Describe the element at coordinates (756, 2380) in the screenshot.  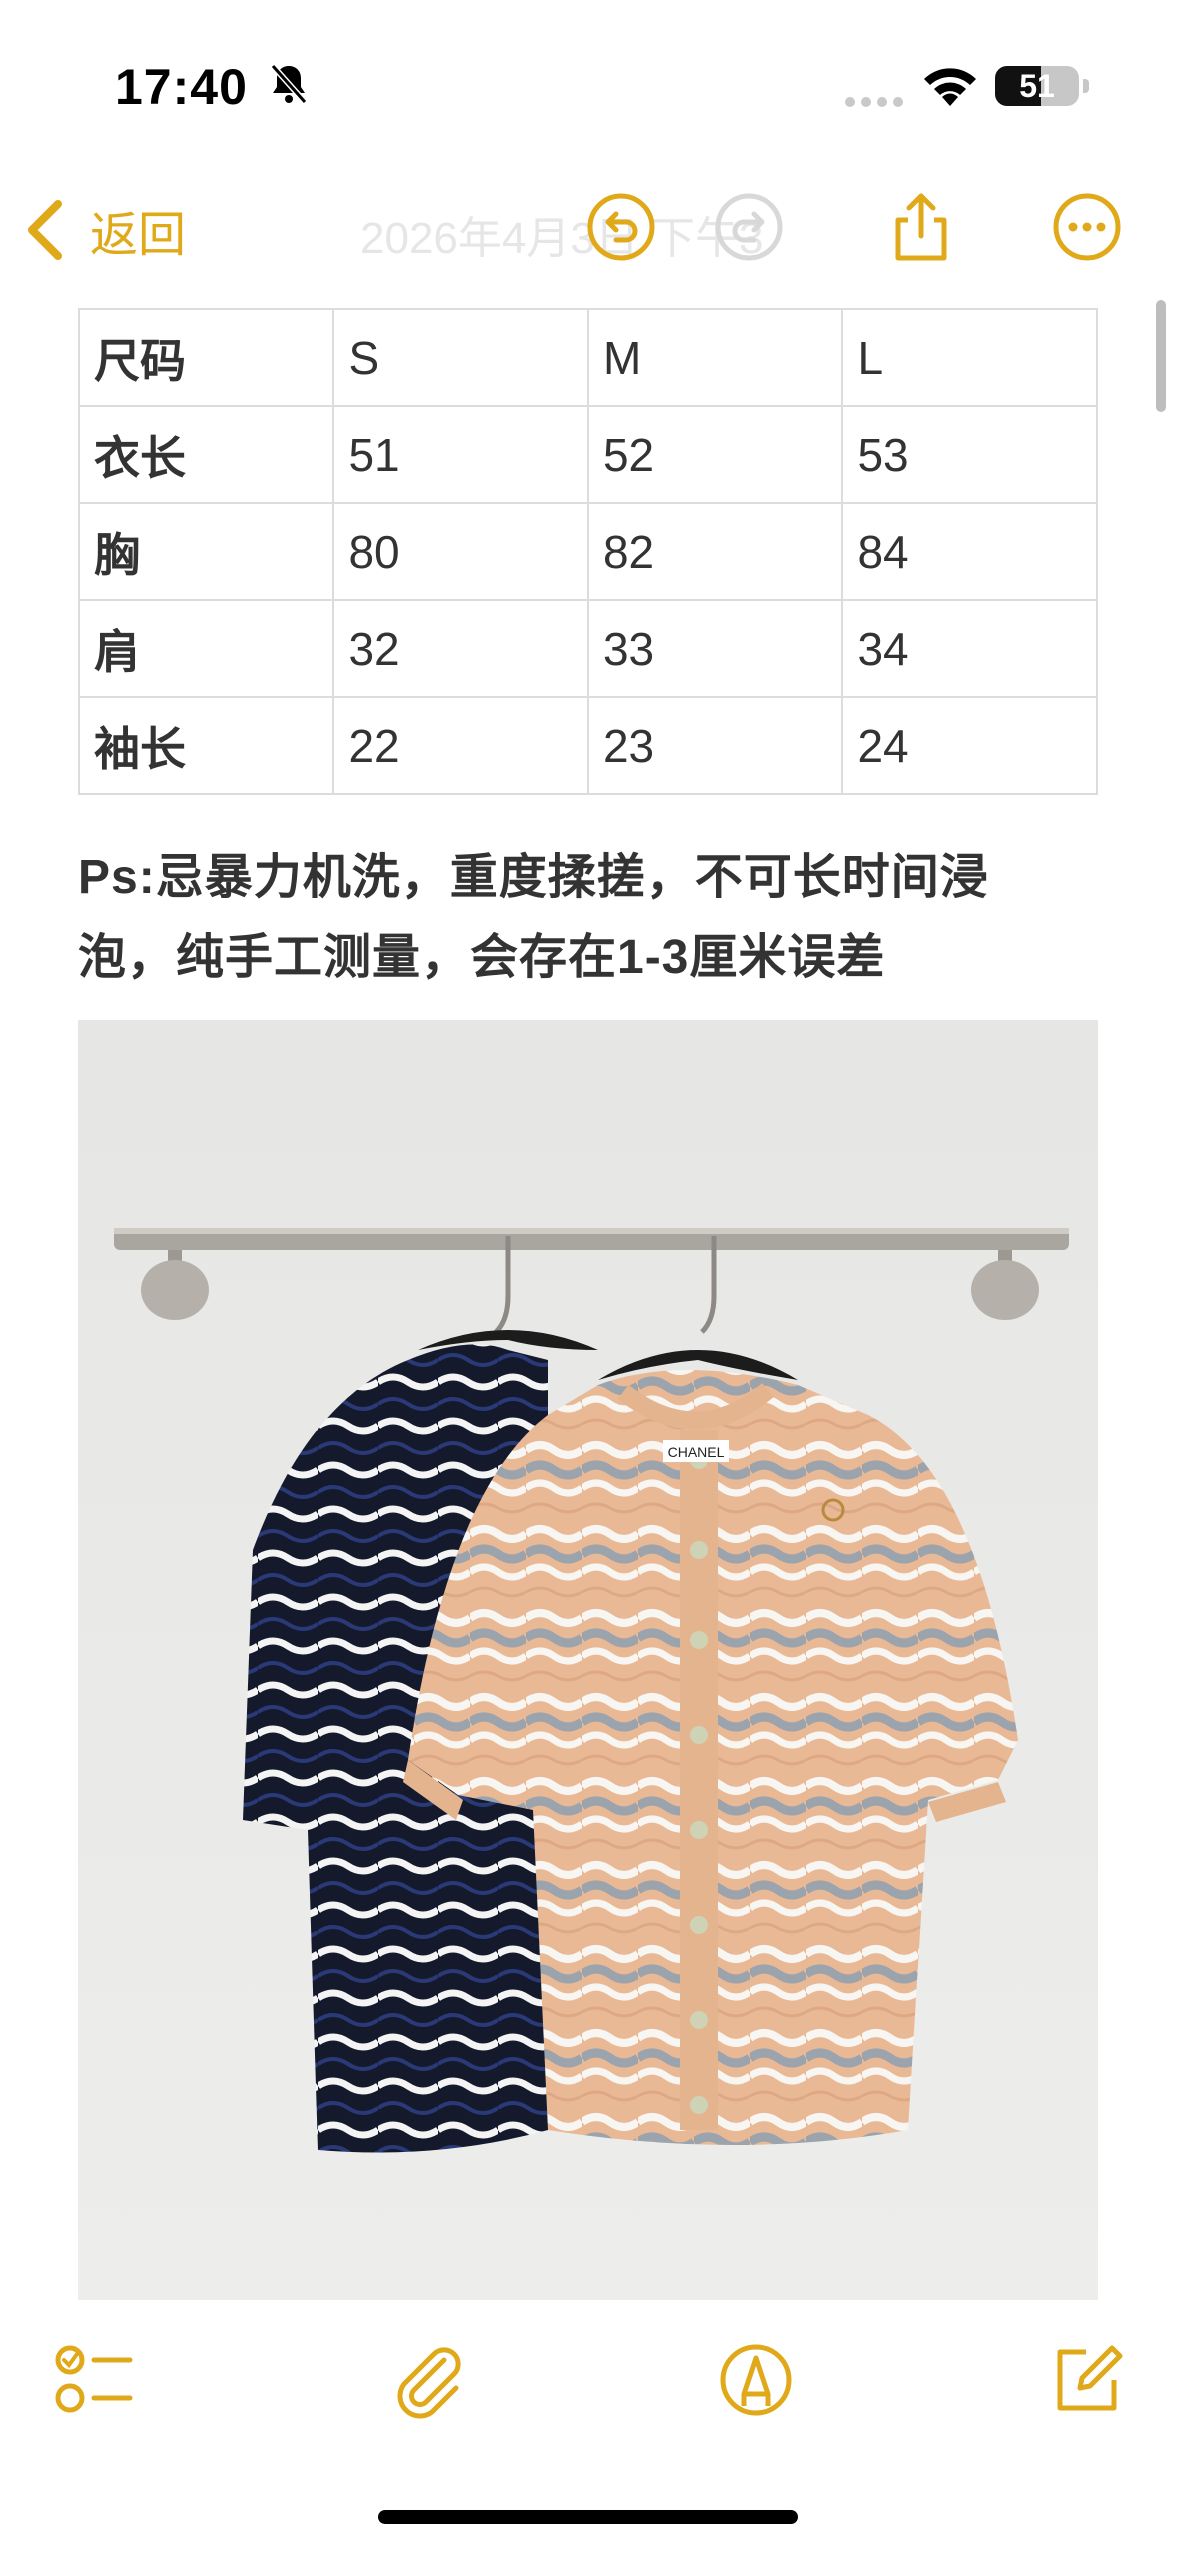
I see `markup-icon` at that location.